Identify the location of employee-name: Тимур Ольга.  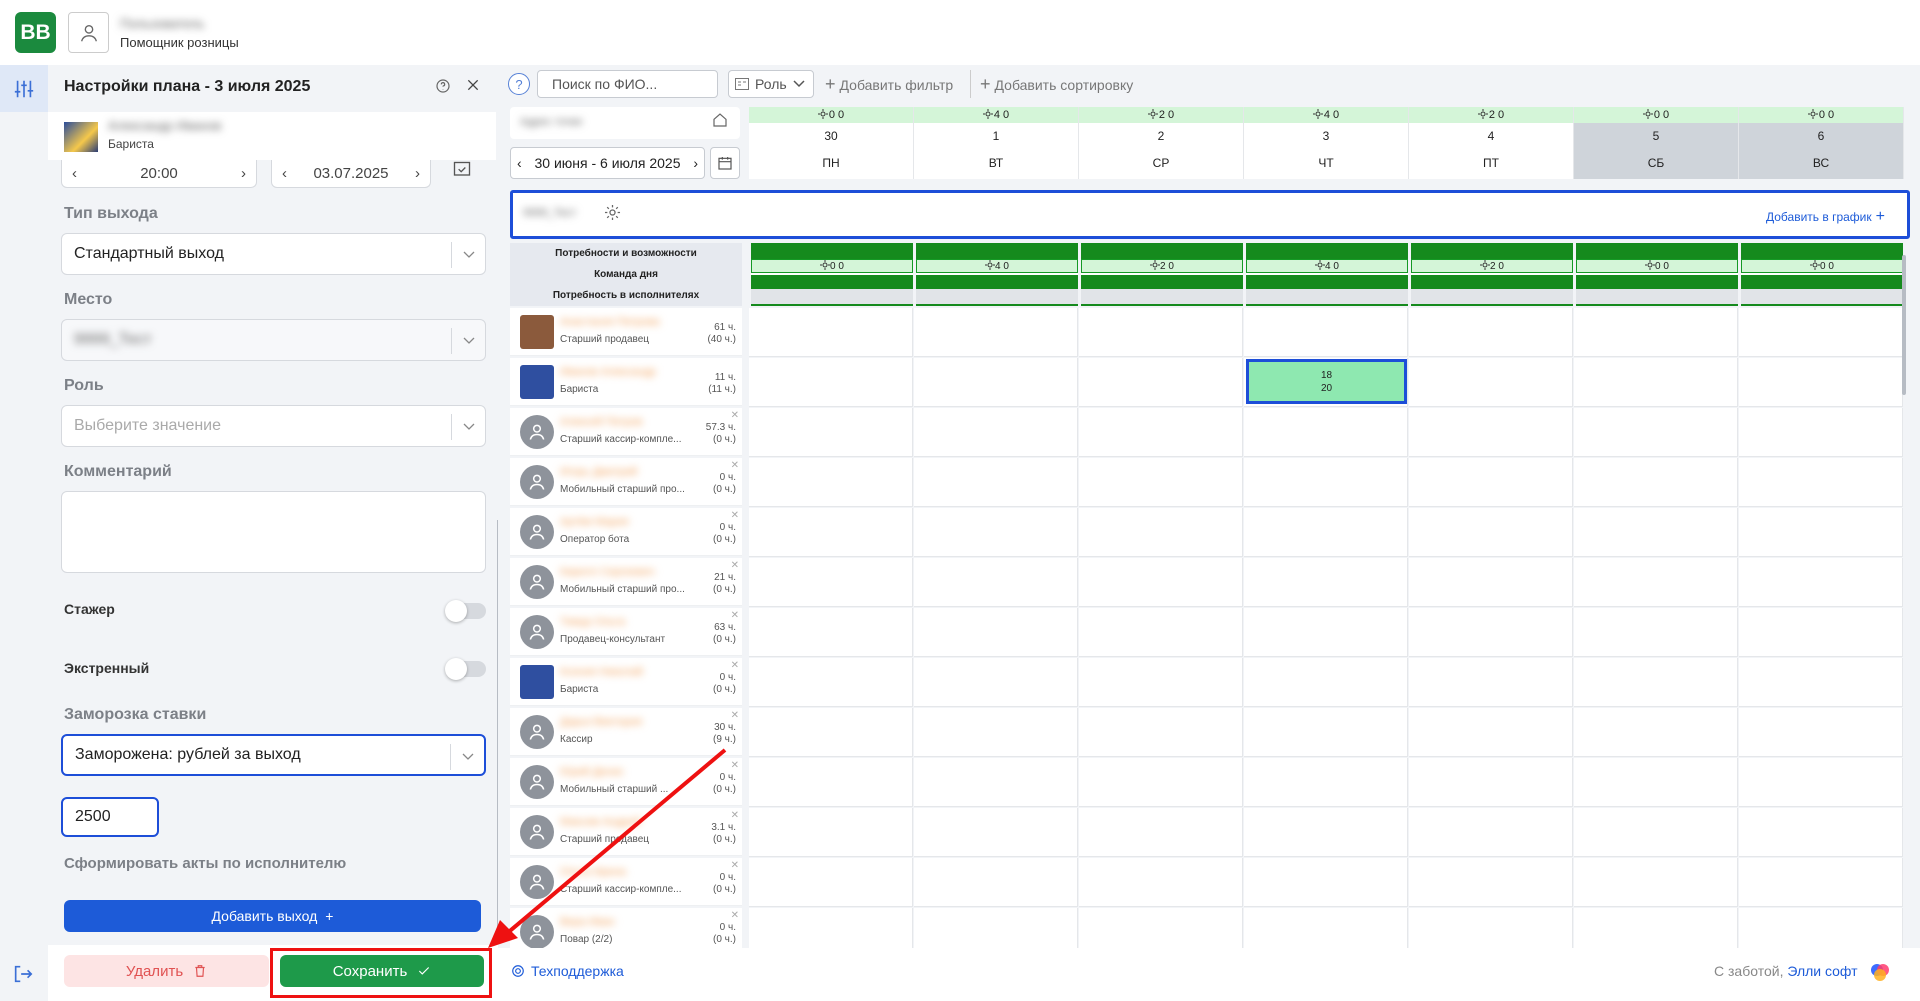
(592, 622).